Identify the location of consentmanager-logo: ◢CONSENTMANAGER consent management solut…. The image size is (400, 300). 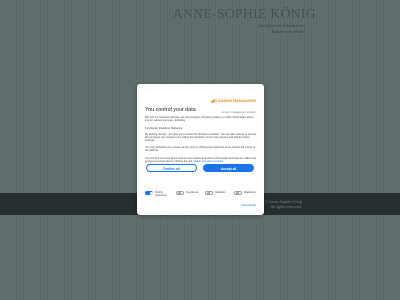
(233, 103).